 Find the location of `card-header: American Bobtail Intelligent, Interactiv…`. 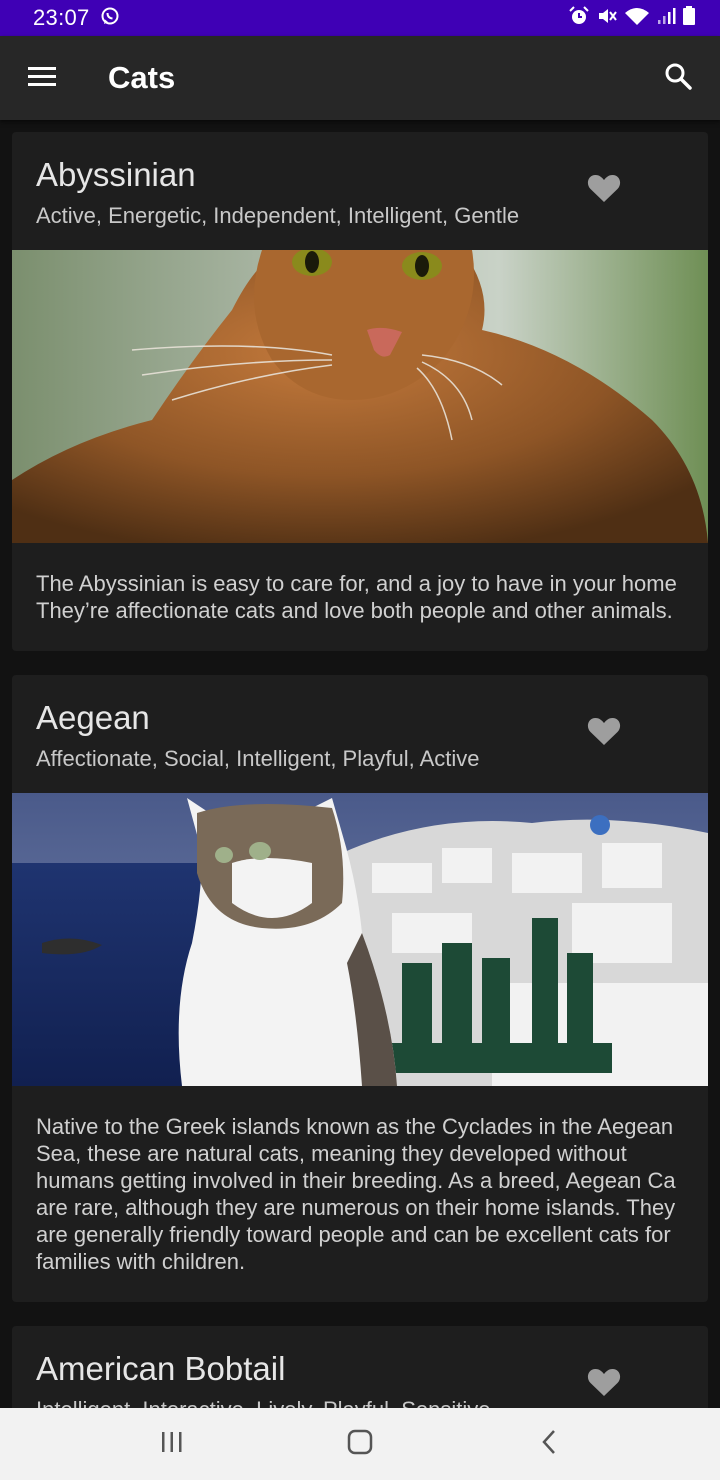

card-header: American Bobtail Intelligent, Interactiv… is located at coordinates (360, 1367).